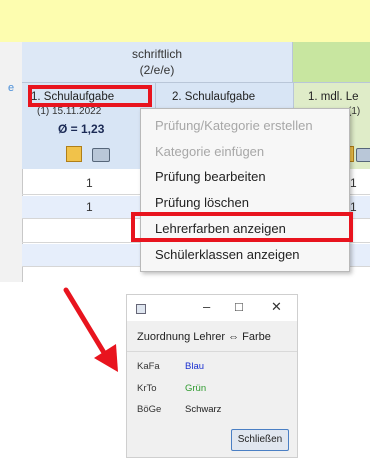 The width and height of the screenshot is (370, 458). What do you see at coordinates (69, 111) in the screenshot?
I see `exam-date: (1) 15.11.2022` at bounding box center [69, 111].